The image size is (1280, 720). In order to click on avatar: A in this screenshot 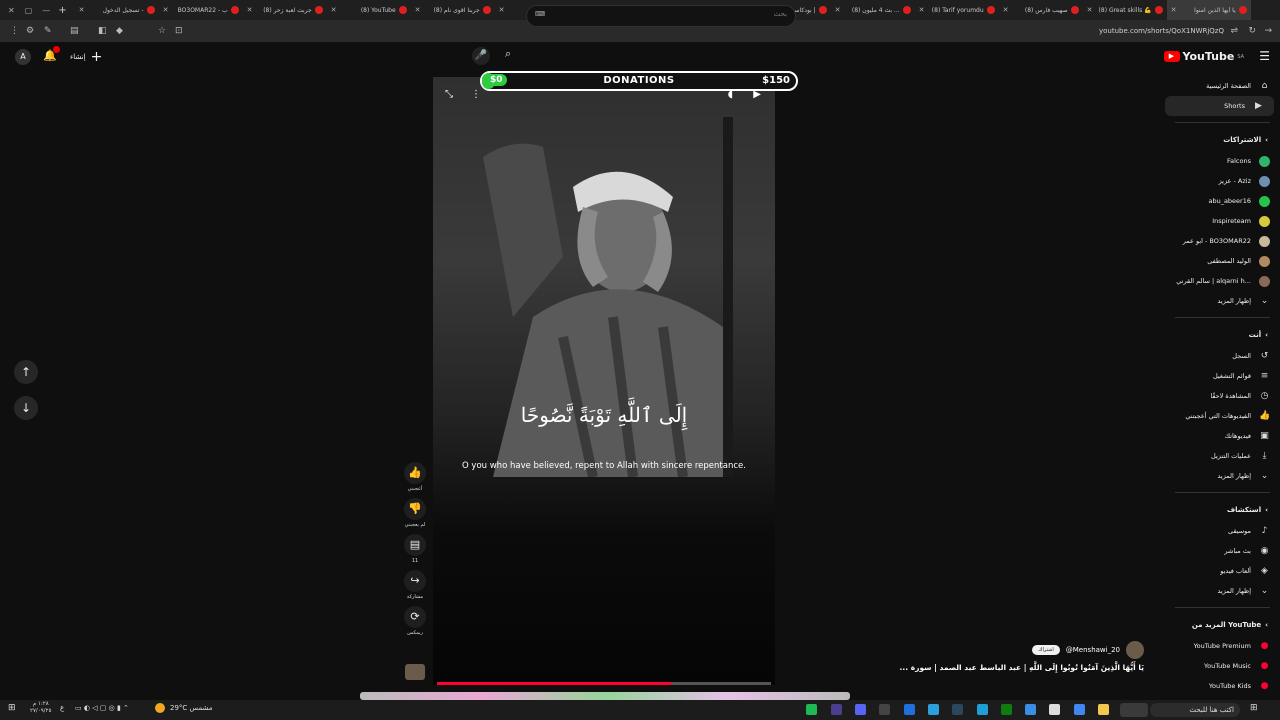, I will do `click(23, 57)`.